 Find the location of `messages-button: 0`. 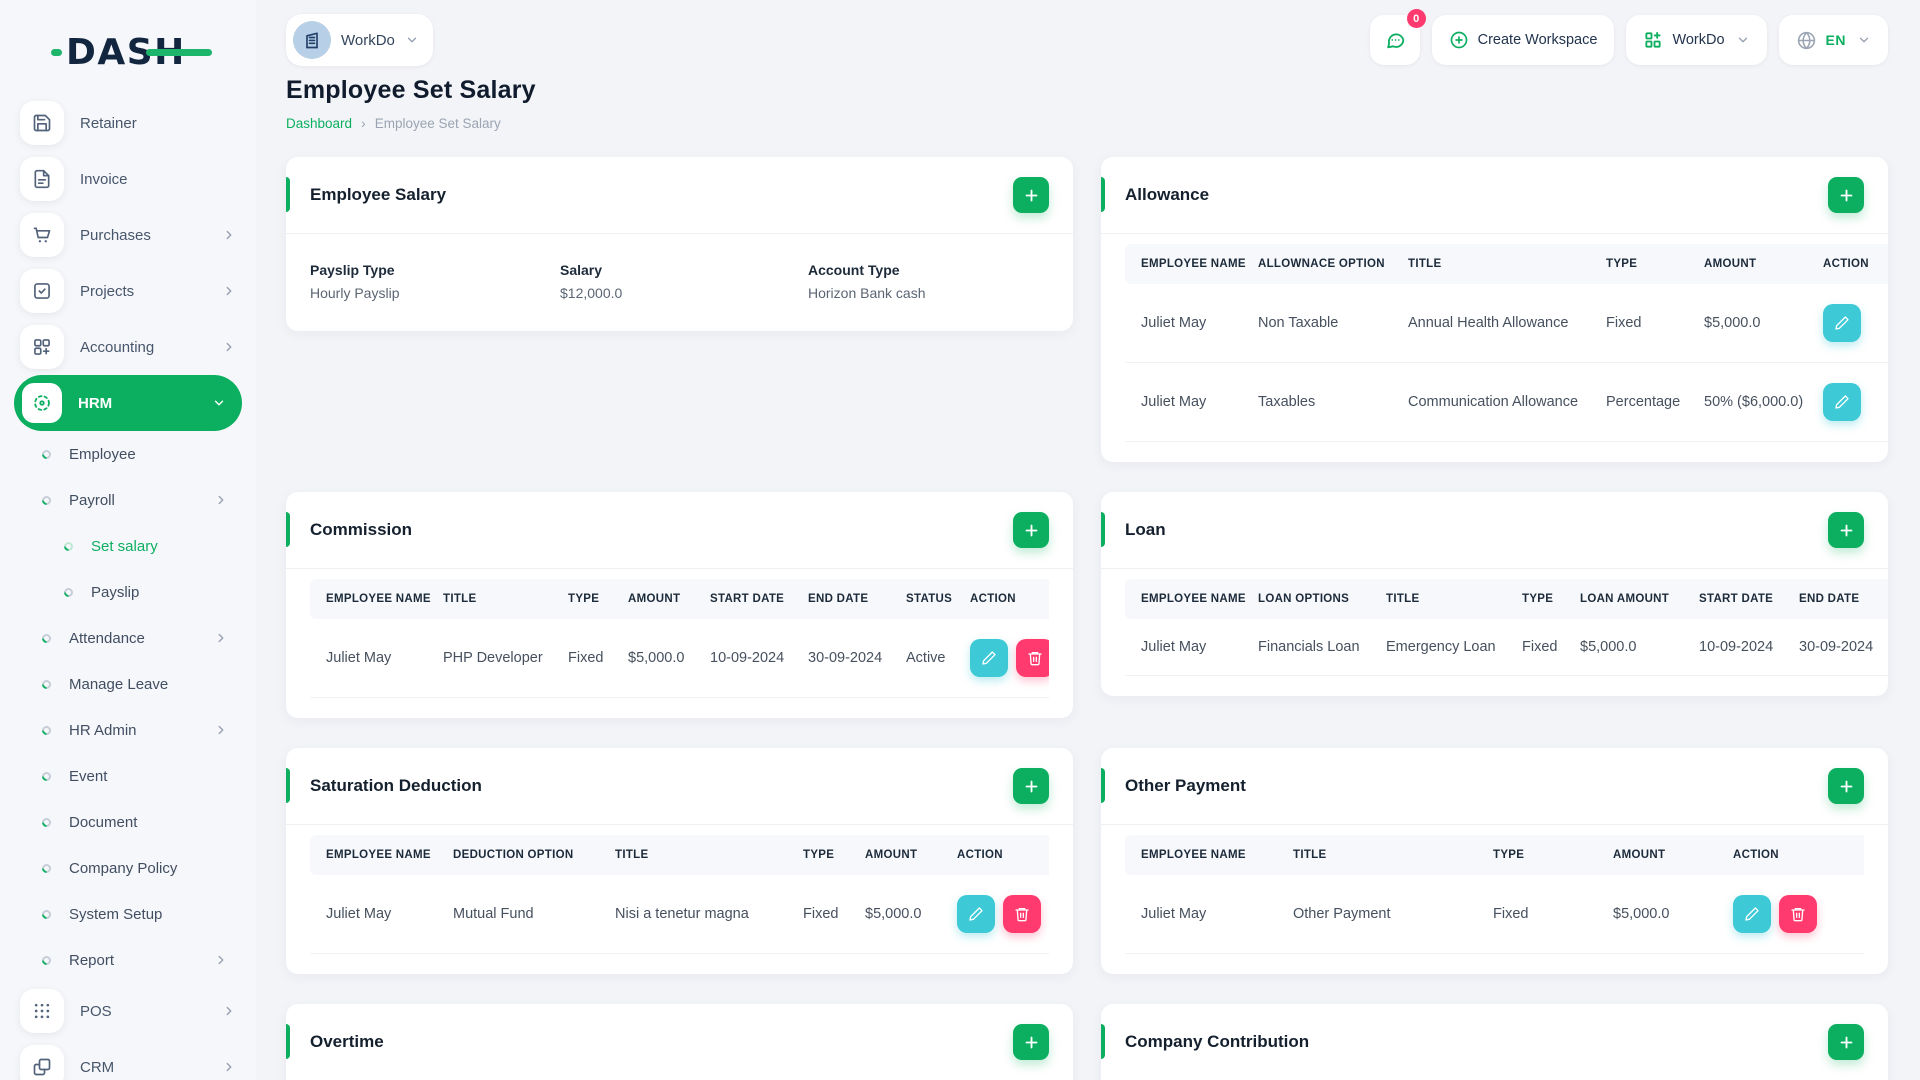

messages-button: 0 is located at coordinates (1397, 37).